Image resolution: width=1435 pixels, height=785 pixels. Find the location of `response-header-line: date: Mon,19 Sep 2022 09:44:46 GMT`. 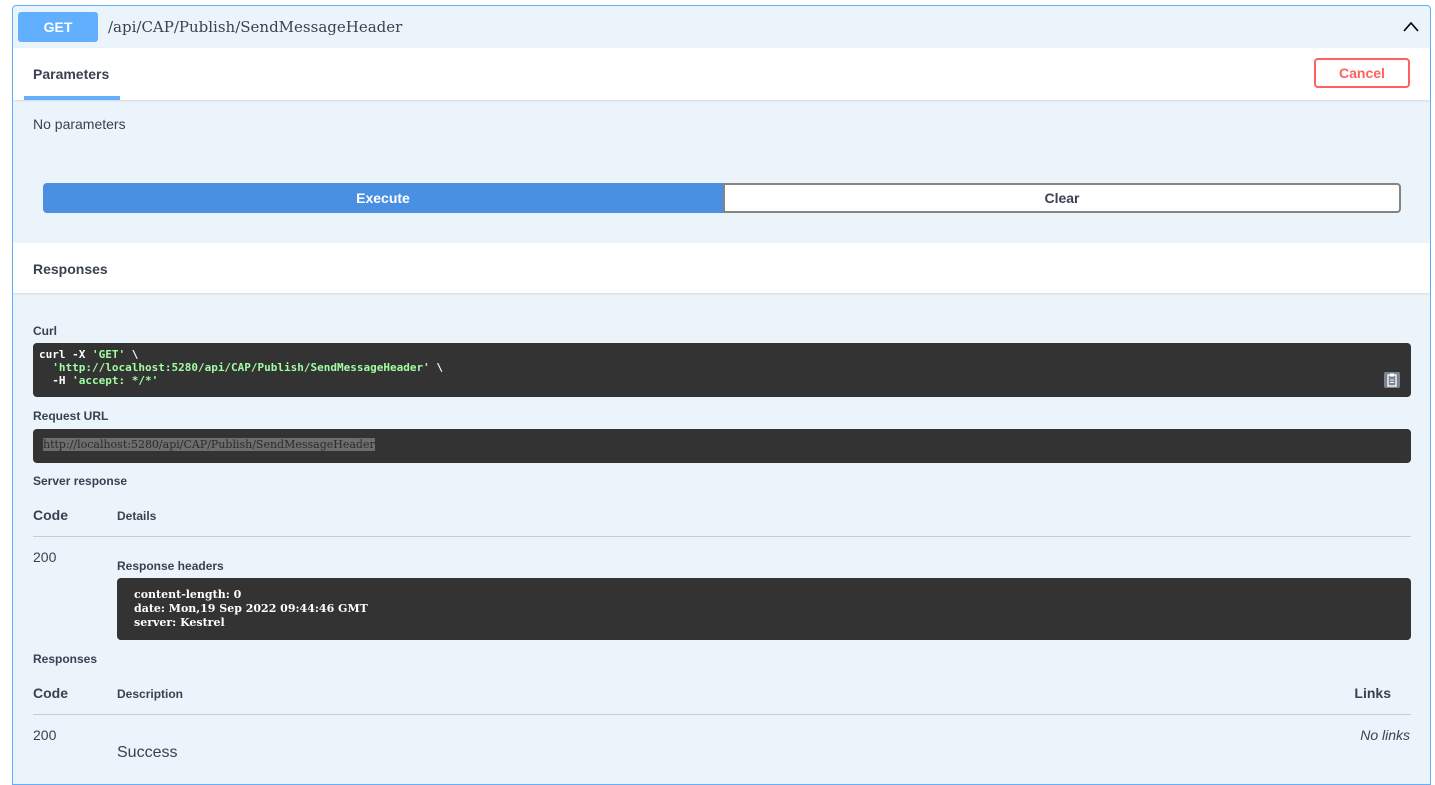

response-header-line: date: Mon,19 Sep 2022 09:44:46 GMT is located at coordinates (251, 608).